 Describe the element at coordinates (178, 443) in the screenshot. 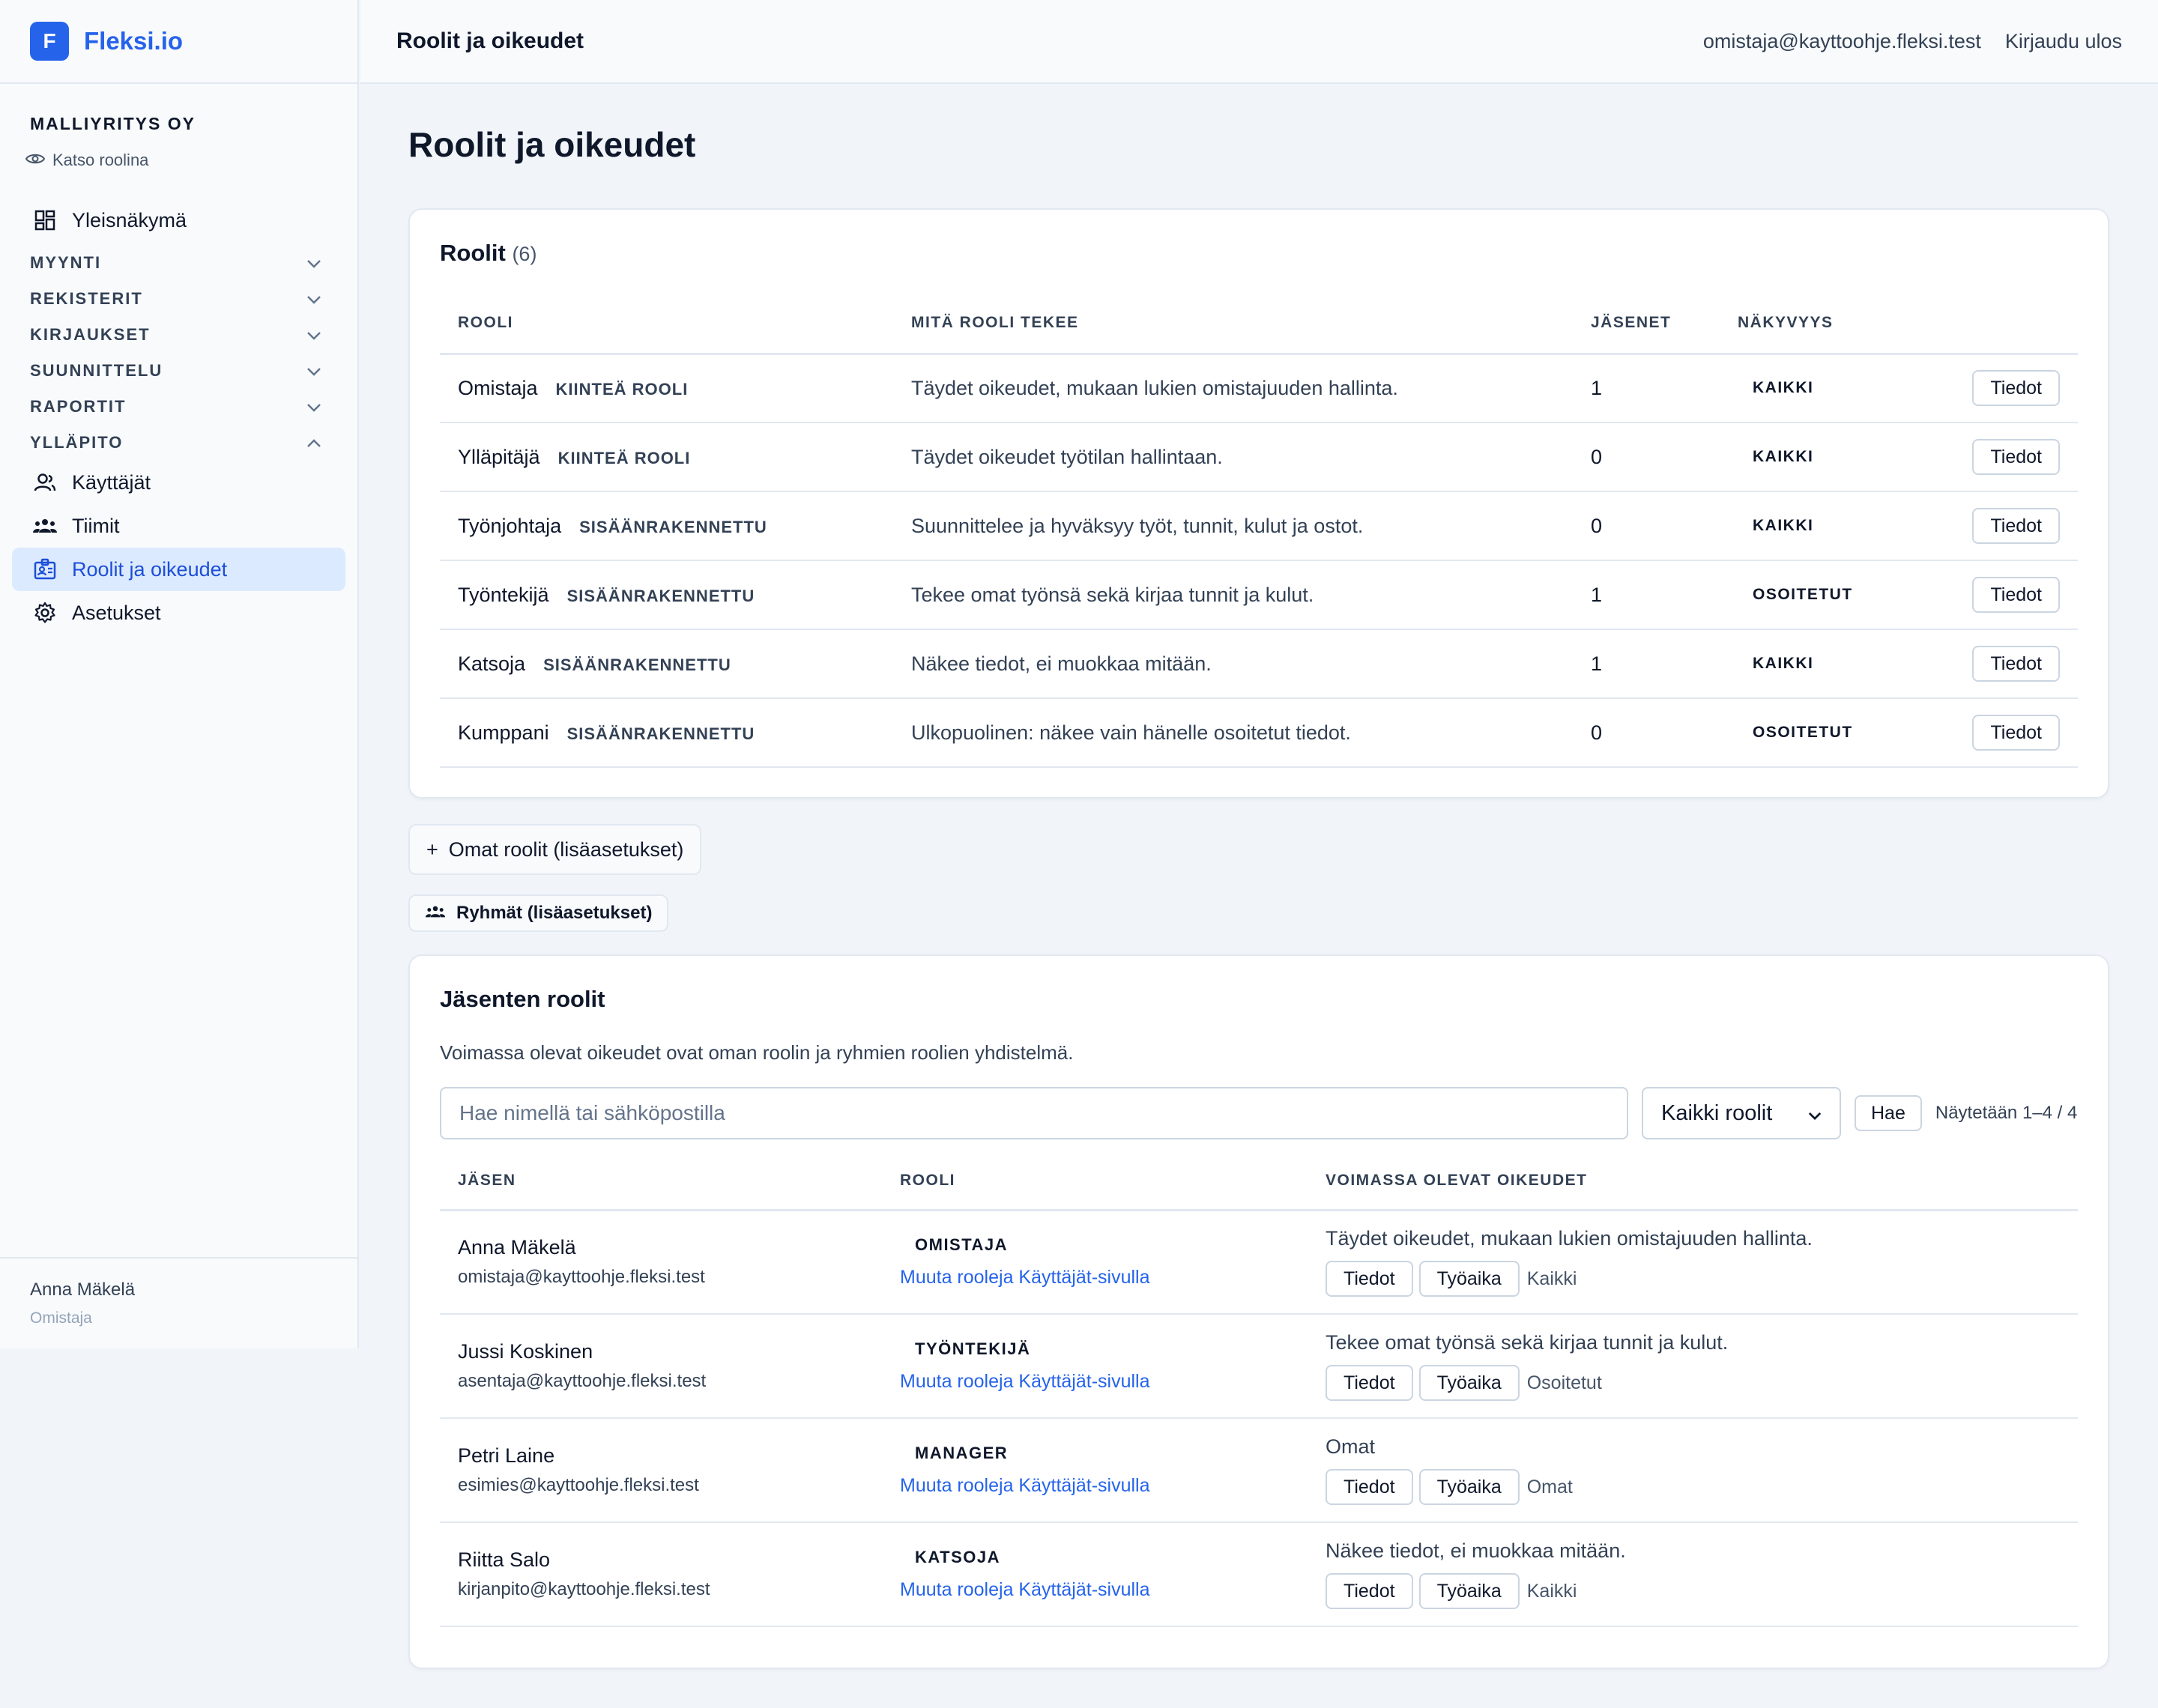

I see `sidebar-section-yllapito: YLLÄPITO` at that location.